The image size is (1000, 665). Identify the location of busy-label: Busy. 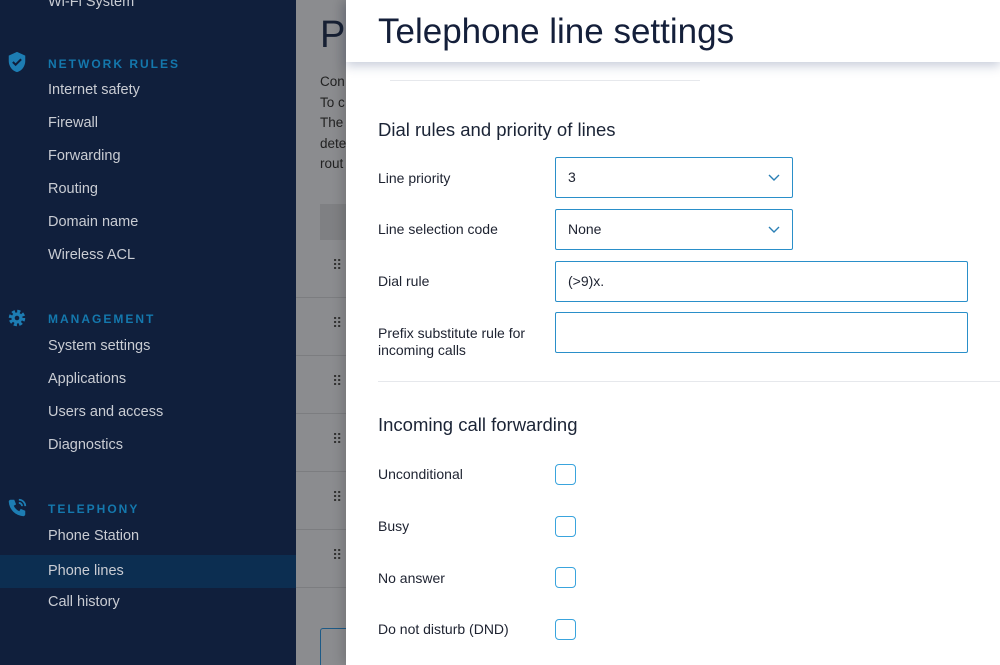
(394, 526).